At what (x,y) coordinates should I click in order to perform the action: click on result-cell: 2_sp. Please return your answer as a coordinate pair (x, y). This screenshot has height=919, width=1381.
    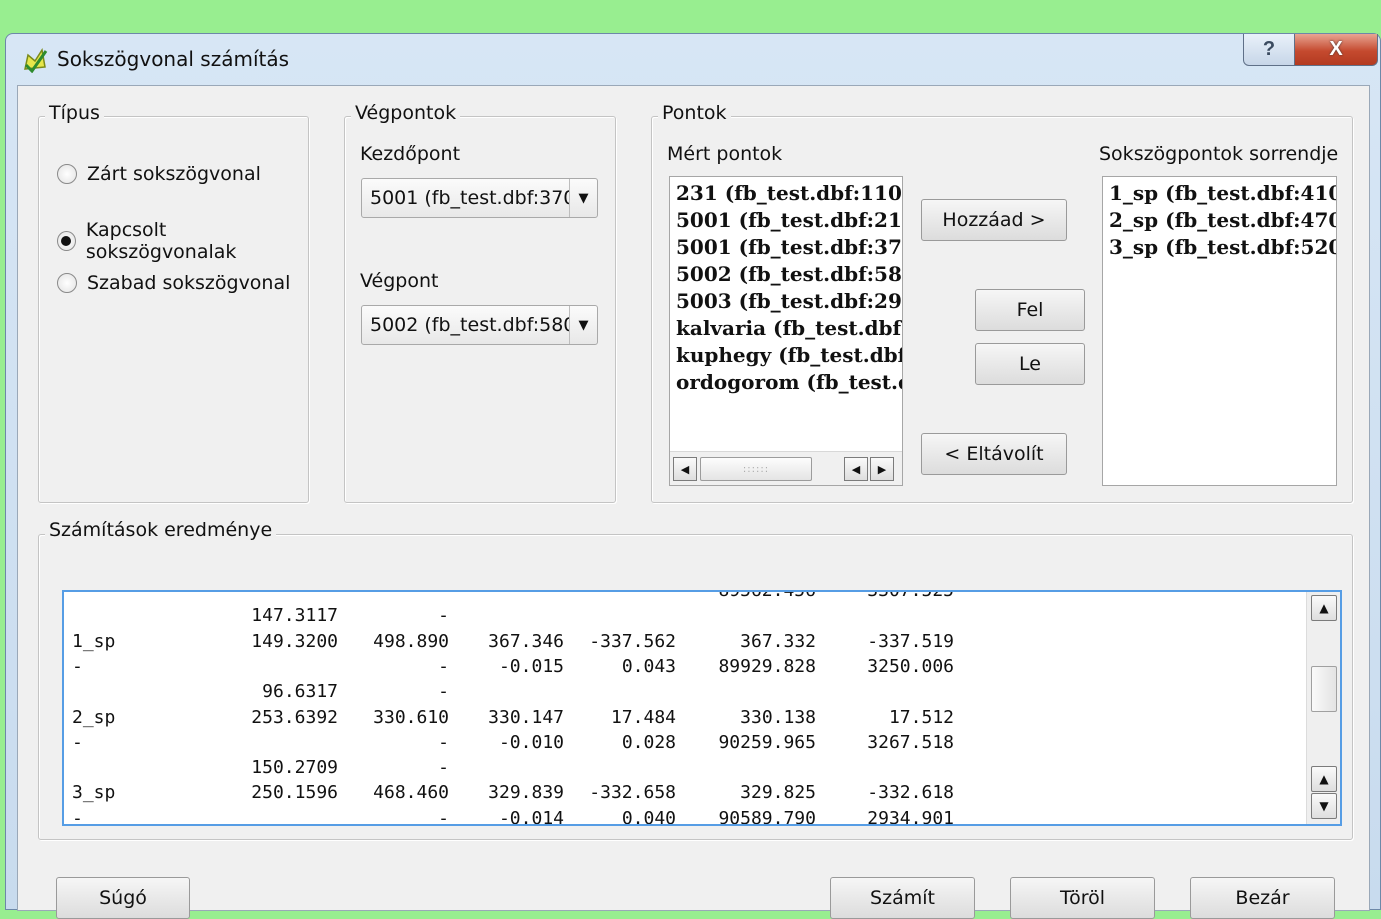
    Looking at the image, I should click on (94, 717).